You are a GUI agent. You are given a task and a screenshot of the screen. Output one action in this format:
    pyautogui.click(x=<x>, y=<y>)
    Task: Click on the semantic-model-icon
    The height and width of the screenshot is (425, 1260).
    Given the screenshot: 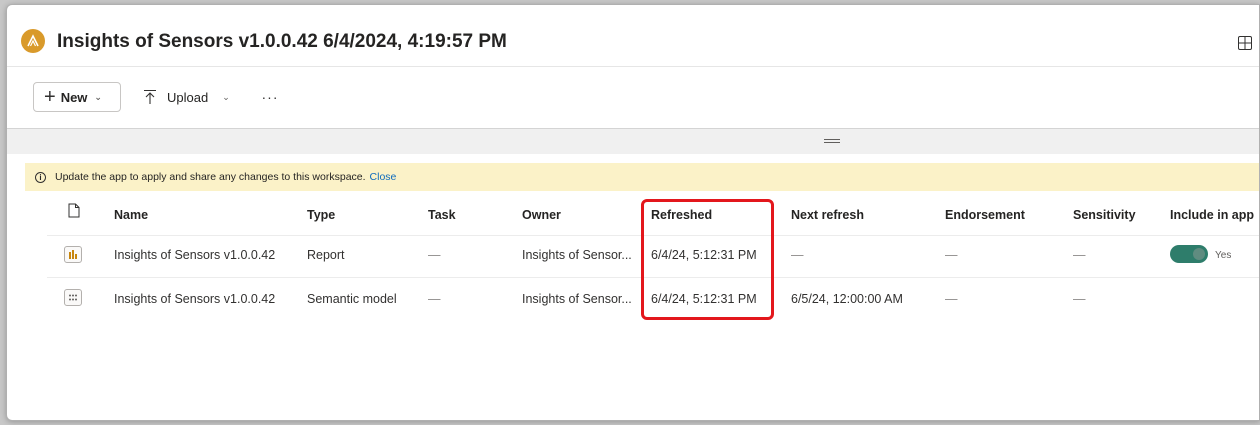 What is the action you would take?
    pyautogui.click(x=73, y=297)
    